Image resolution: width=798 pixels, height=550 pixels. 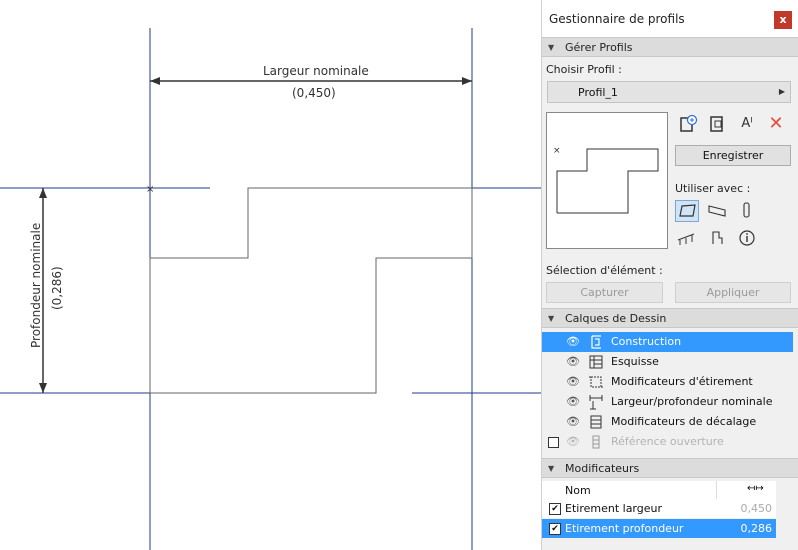 What do you see at coordinates (781, 91) in the screenshot?
I see `chevron-right-icon: ▶` at bounding box center [781, 91].